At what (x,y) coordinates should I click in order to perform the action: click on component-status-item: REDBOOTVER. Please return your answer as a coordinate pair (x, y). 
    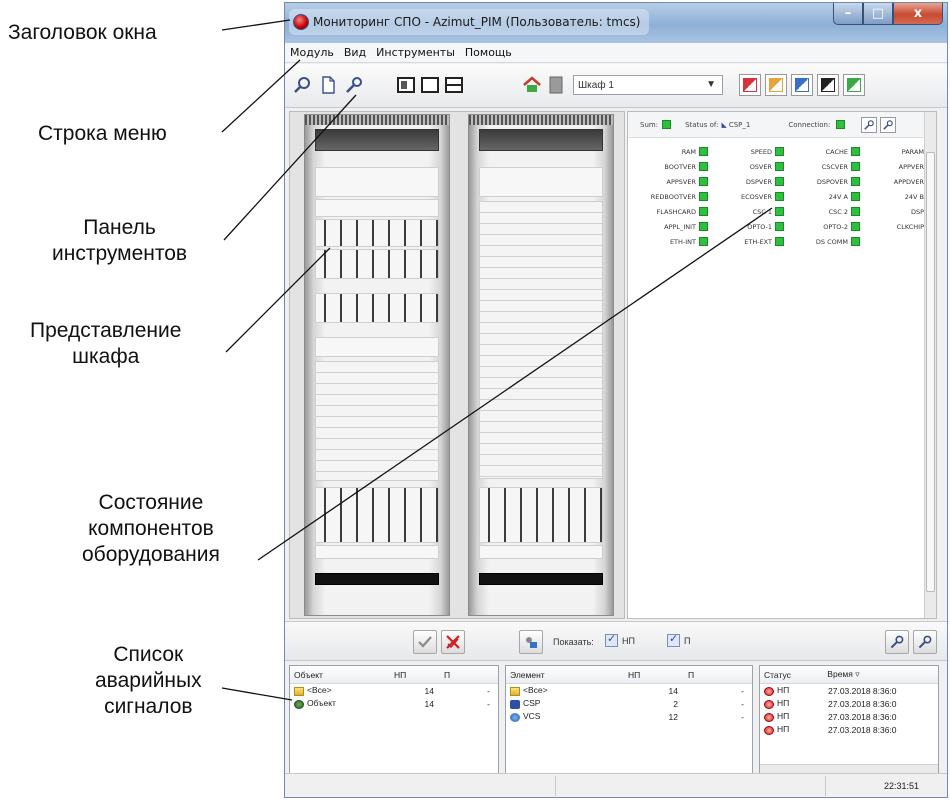
    Looking at the image, I should click on (671, 196).